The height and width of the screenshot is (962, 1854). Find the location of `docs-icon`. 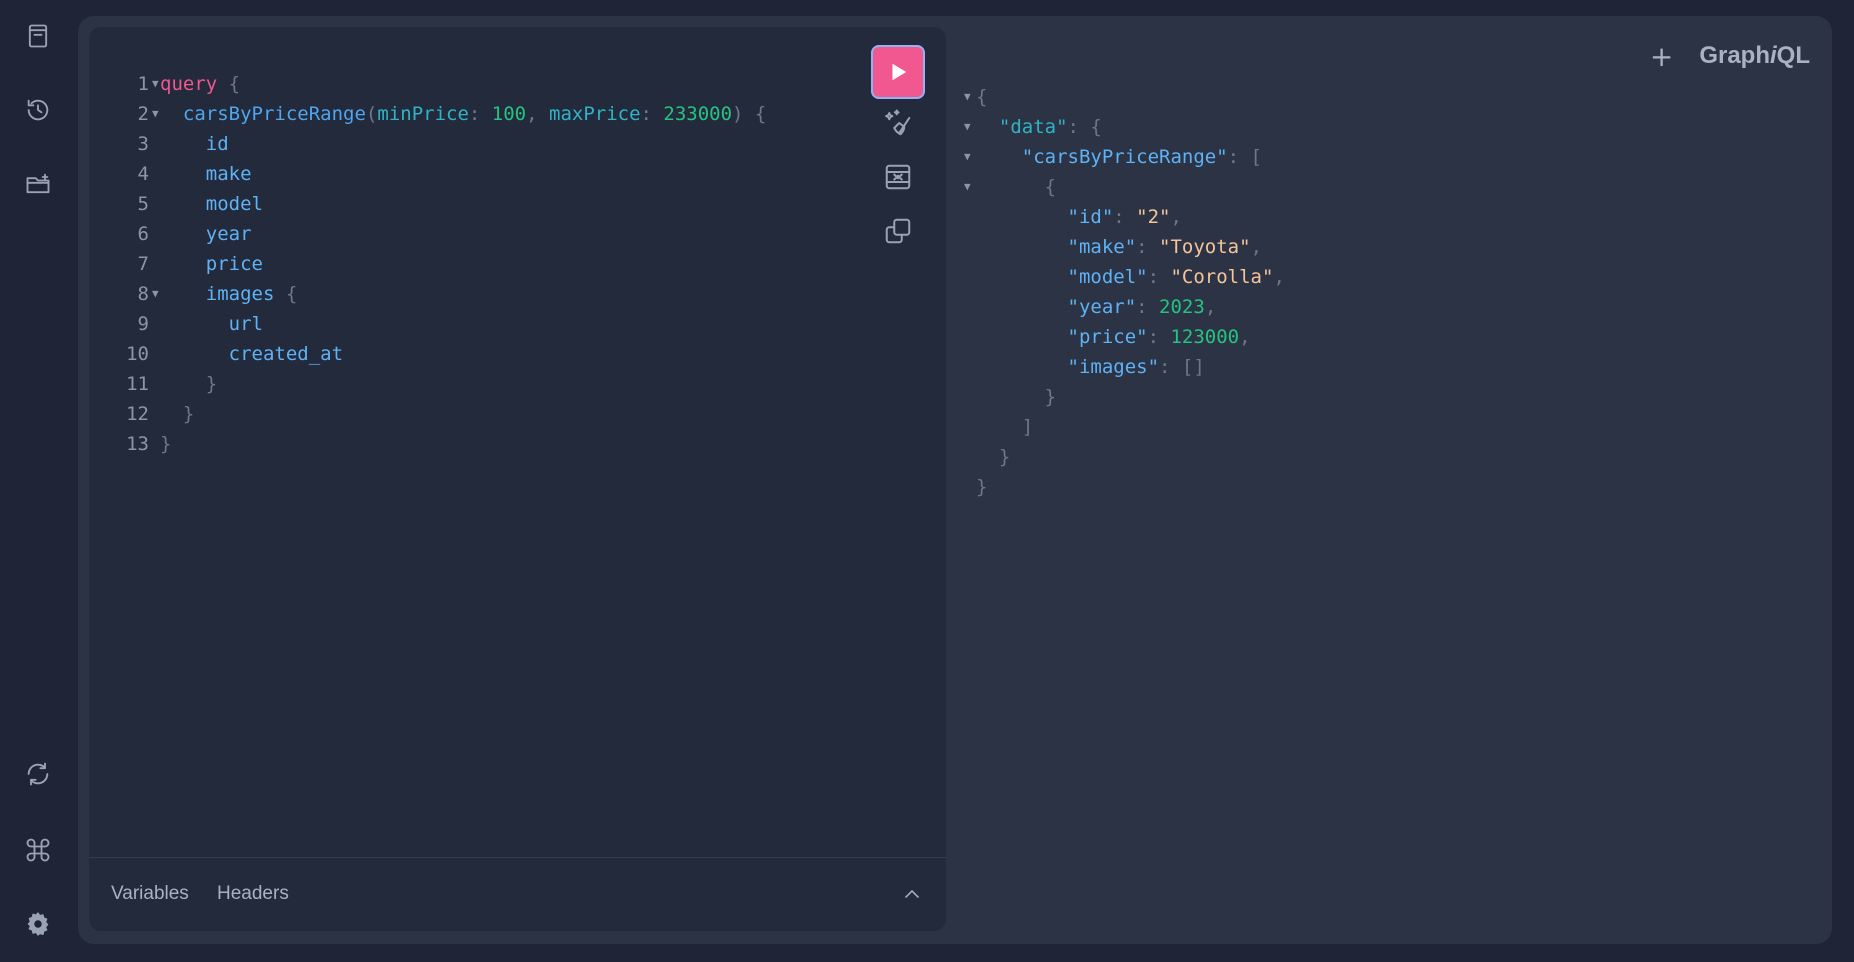

docs-icon is located at coordinates (38, 36).